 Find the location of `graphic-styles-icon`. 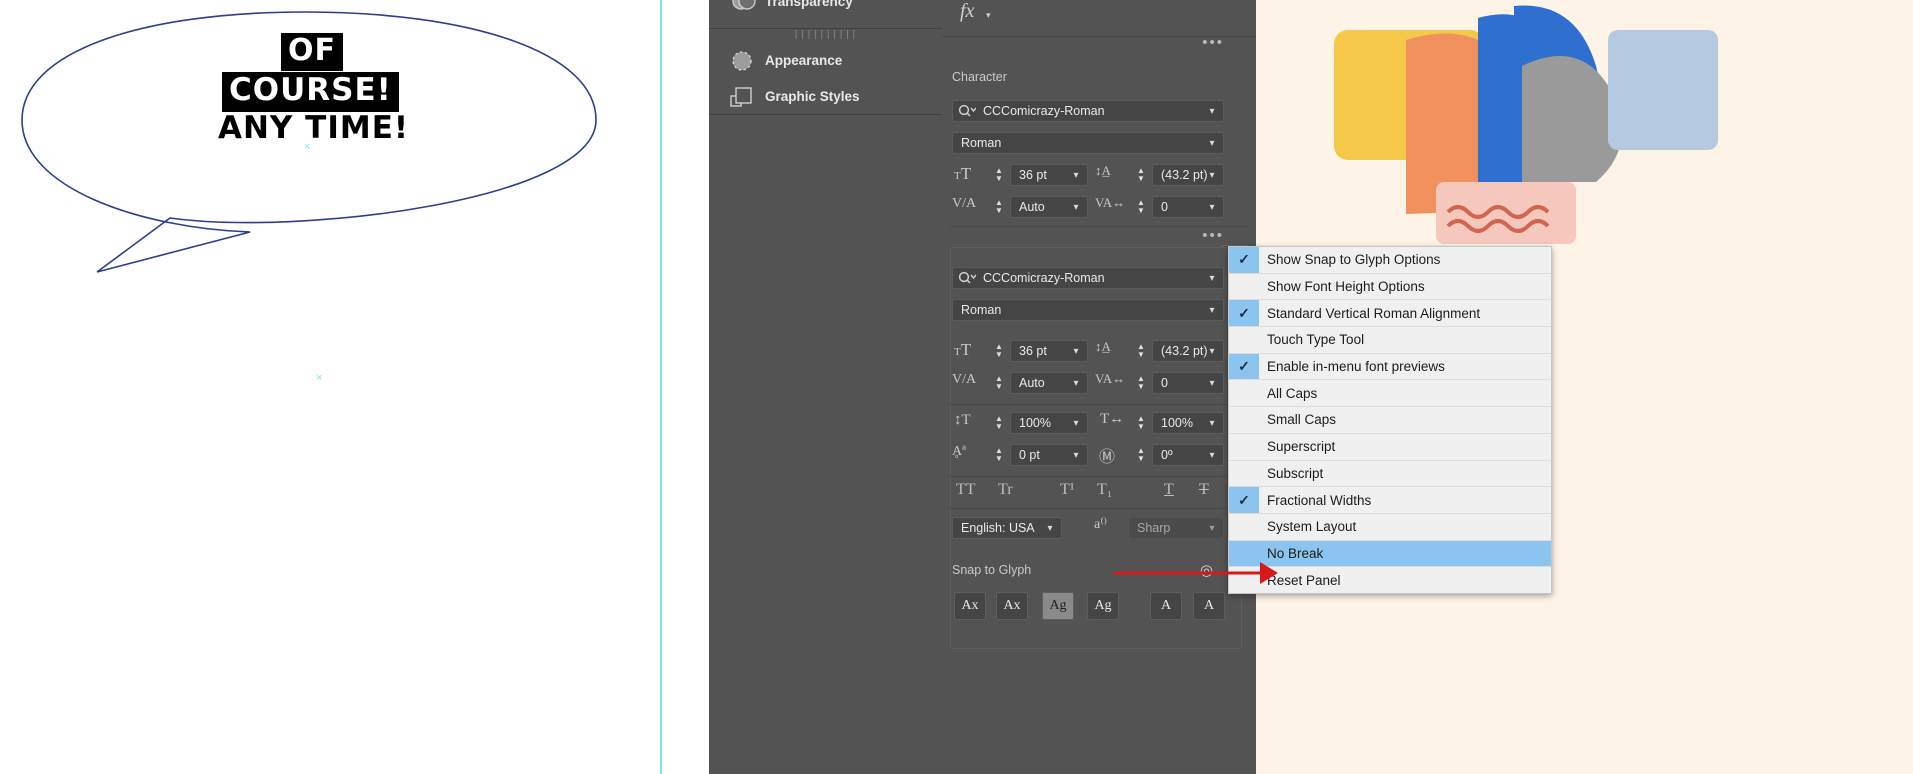

graphic-styles-icon is located at coordinates (742, 97).